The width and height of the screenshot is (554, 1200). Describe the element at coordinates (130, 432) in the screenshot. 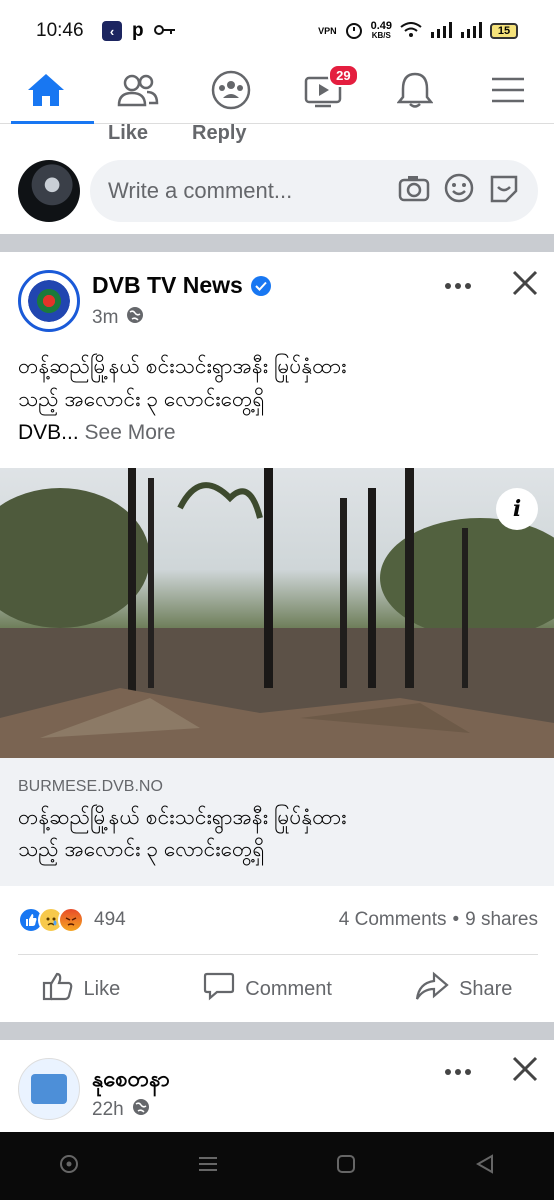

I see `see-more-link: See More` at that location.